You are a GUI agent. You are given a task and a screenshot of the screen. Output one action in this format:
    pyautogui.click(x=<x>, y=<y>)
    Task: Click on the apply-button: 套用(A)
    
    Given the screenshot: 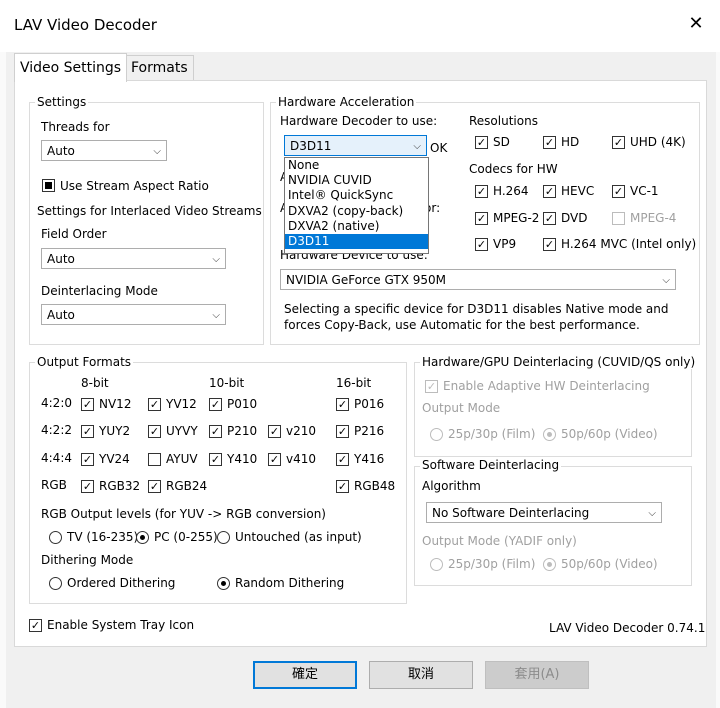 What is the action you would take?
    pyautogui.click(x=537, y=675)
    